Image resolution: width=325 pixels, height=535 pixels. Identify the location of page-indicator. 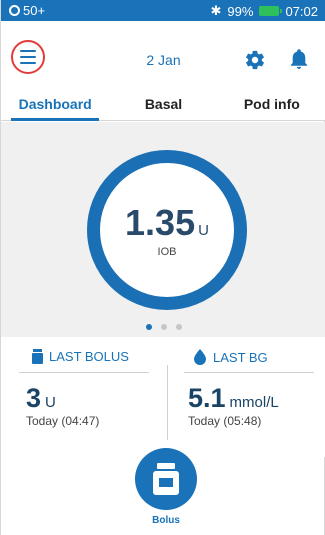
(163, 327).